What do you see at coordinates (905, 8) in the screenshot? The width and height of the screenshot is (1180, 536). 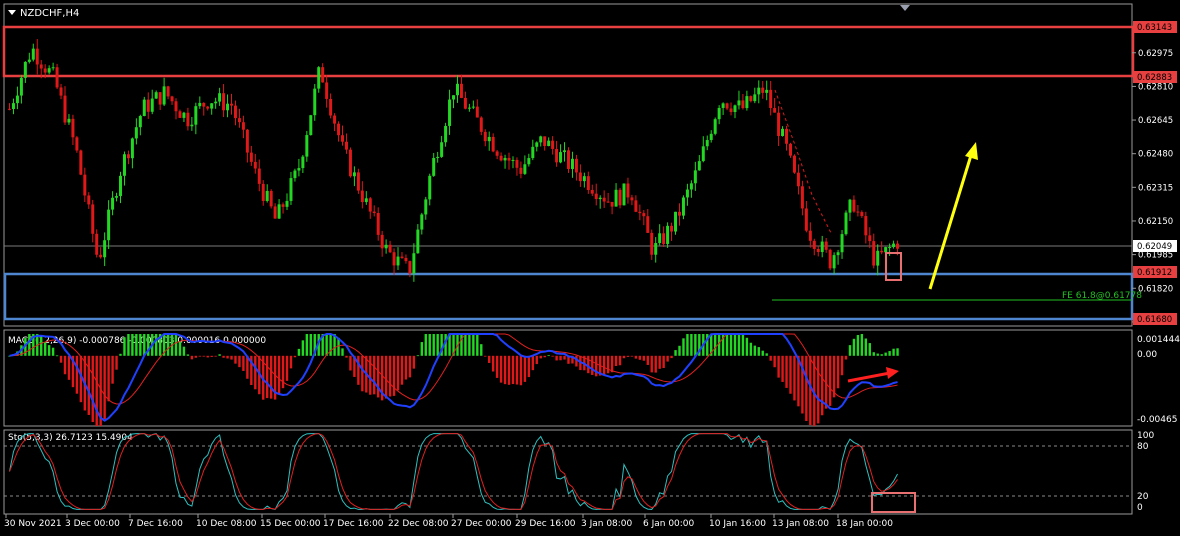 I see `chart-shift-marker-icon` at bounding box center [905, 8].